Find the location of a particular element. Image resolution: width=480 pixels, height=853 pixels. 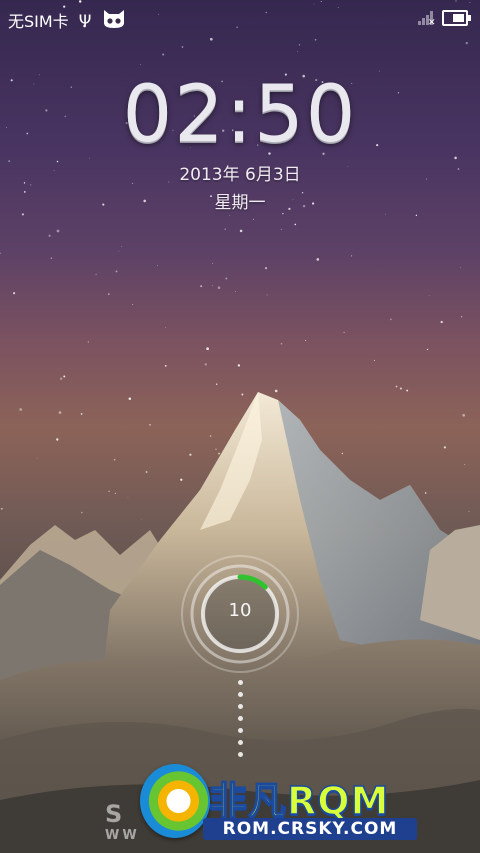

unlock-handle: 10 is located at coordinates (240, 614).